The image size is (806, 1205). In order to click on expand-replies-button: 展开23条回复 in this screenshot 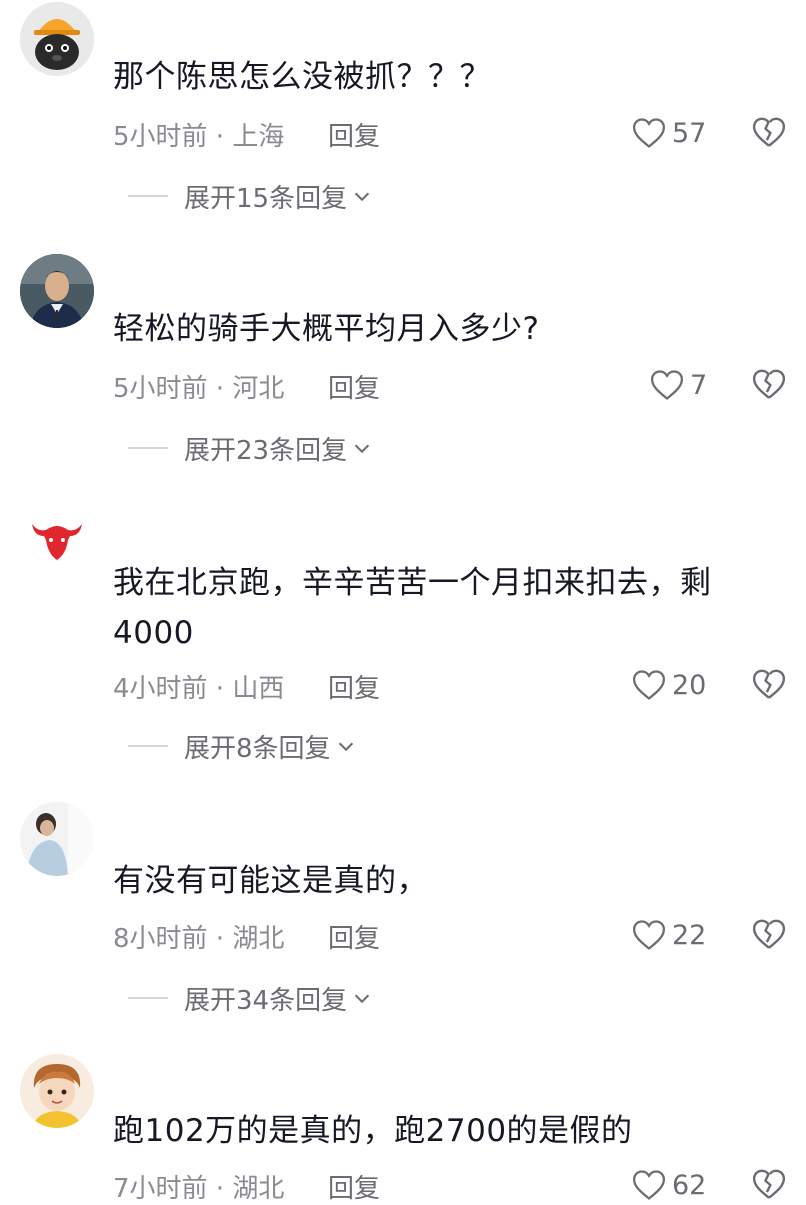, I will do `click(250, 448)`.